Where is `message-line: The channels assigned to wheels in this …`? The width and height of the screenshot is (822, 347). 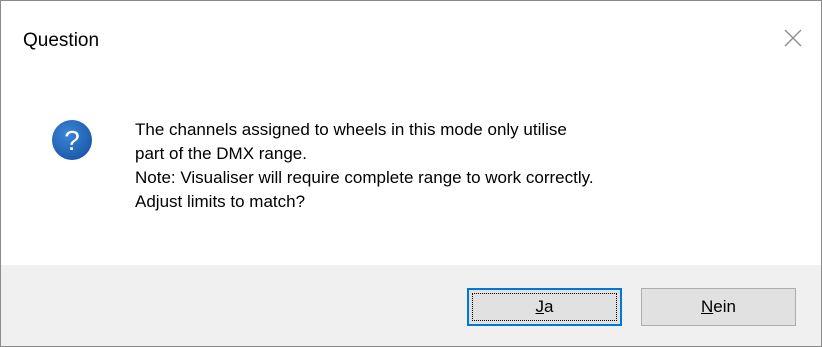 message-line: The channels assigned to wheels in this … is located at coordinates (351, 129).